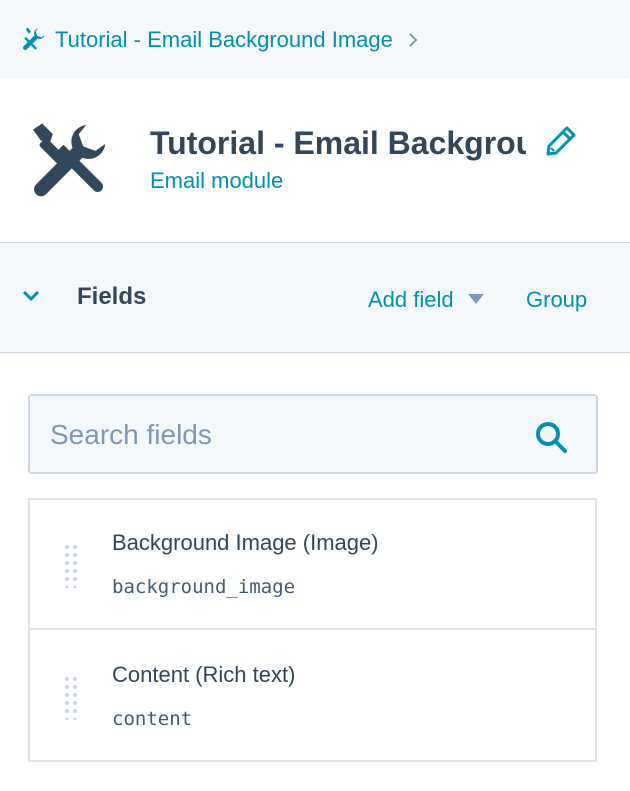 This screenshot has height=791, width=630. I want to click on add-field-button: Add field, so click(426, 300).